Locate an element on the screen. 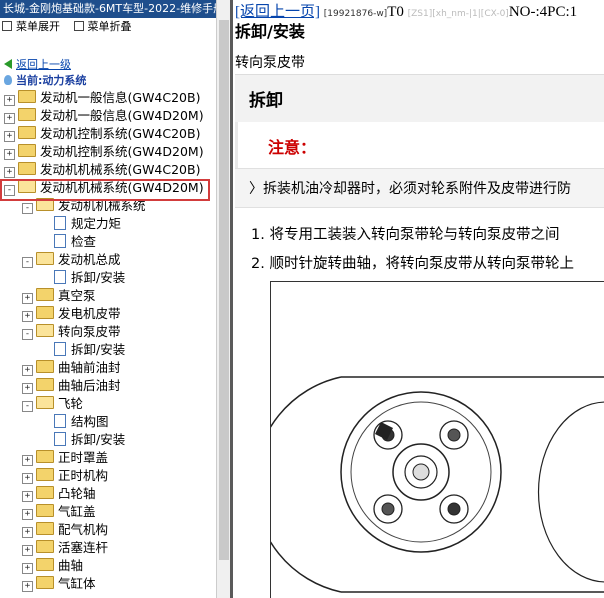 The height and width of the screenshot is (598, 604). tree-item-label: 凸轮轴 is located at coordinates (77, 493).